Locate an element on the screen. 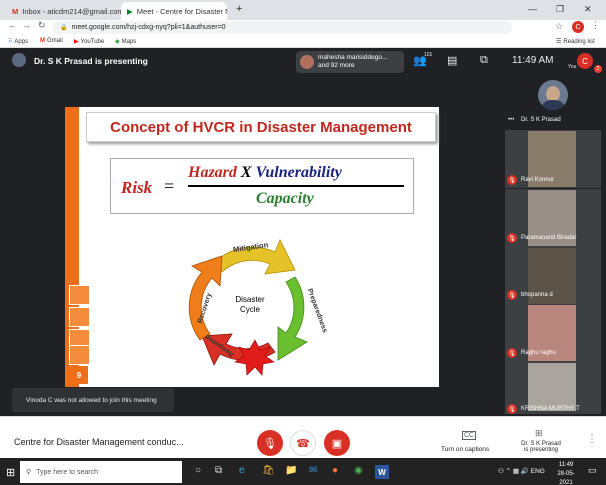  hand-raise-text: mahesha marisiddego... and 92 more is located at coordinates (352, 62).